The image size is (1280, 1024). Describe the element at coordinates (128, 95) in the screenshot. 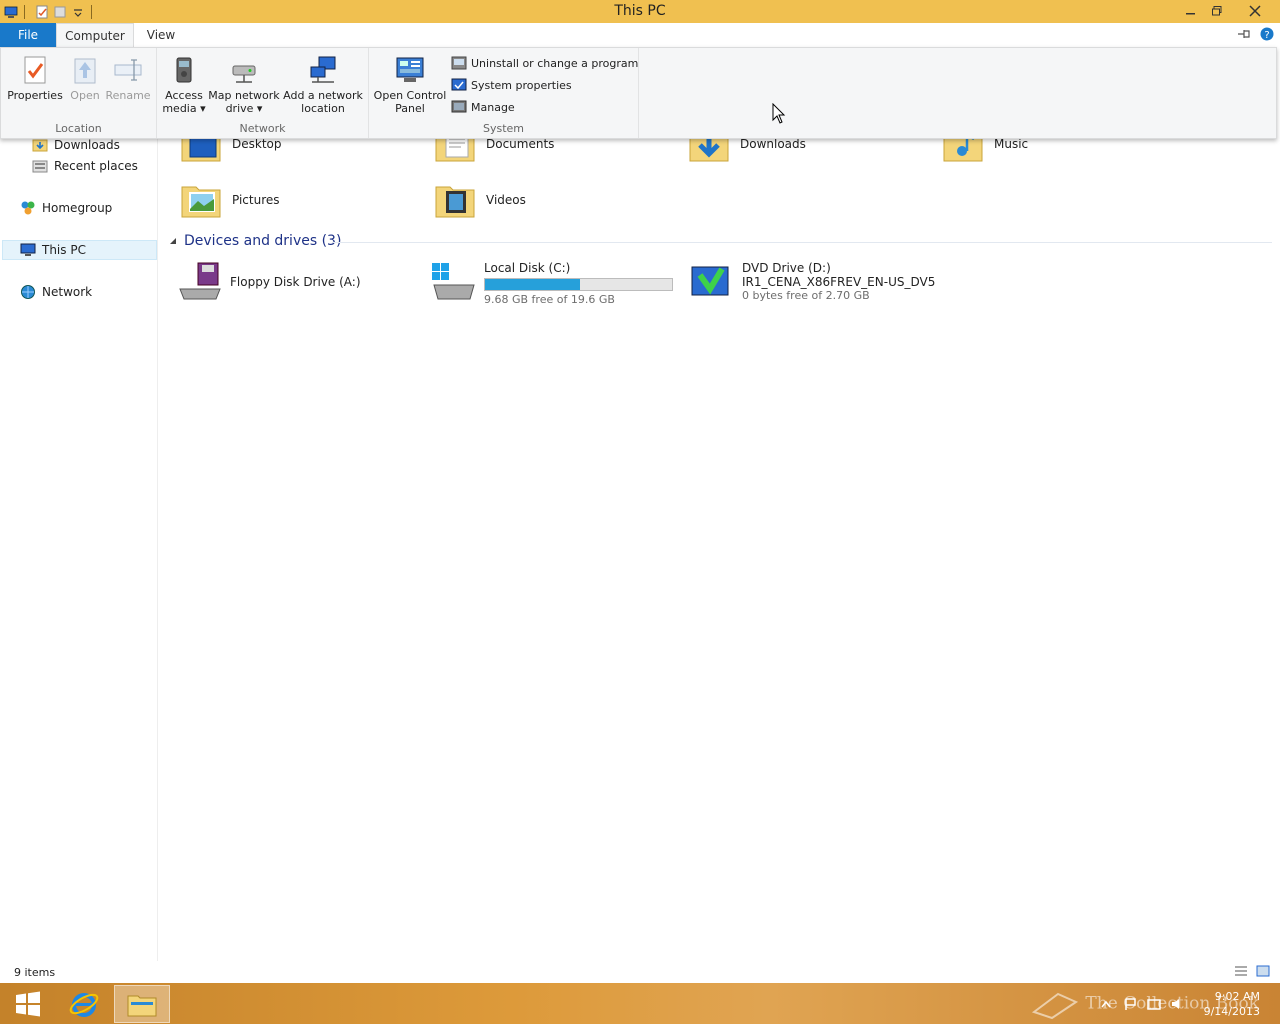

I see `rename-label: Rename` at that location.